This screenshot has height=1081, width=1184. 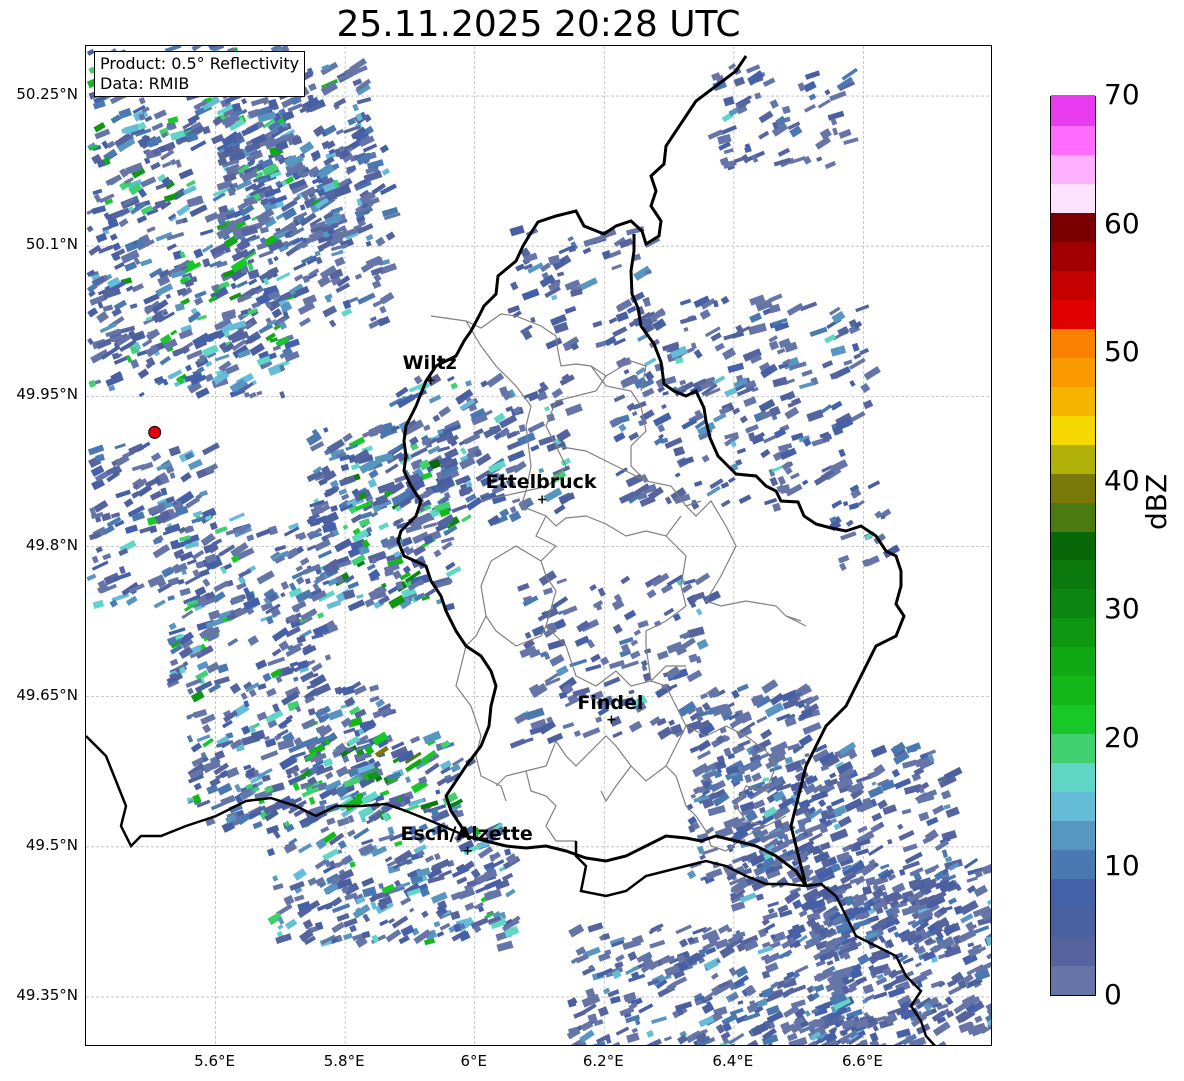 I want to click on city-label: Ettelbruck, so click(x=541, y=482).